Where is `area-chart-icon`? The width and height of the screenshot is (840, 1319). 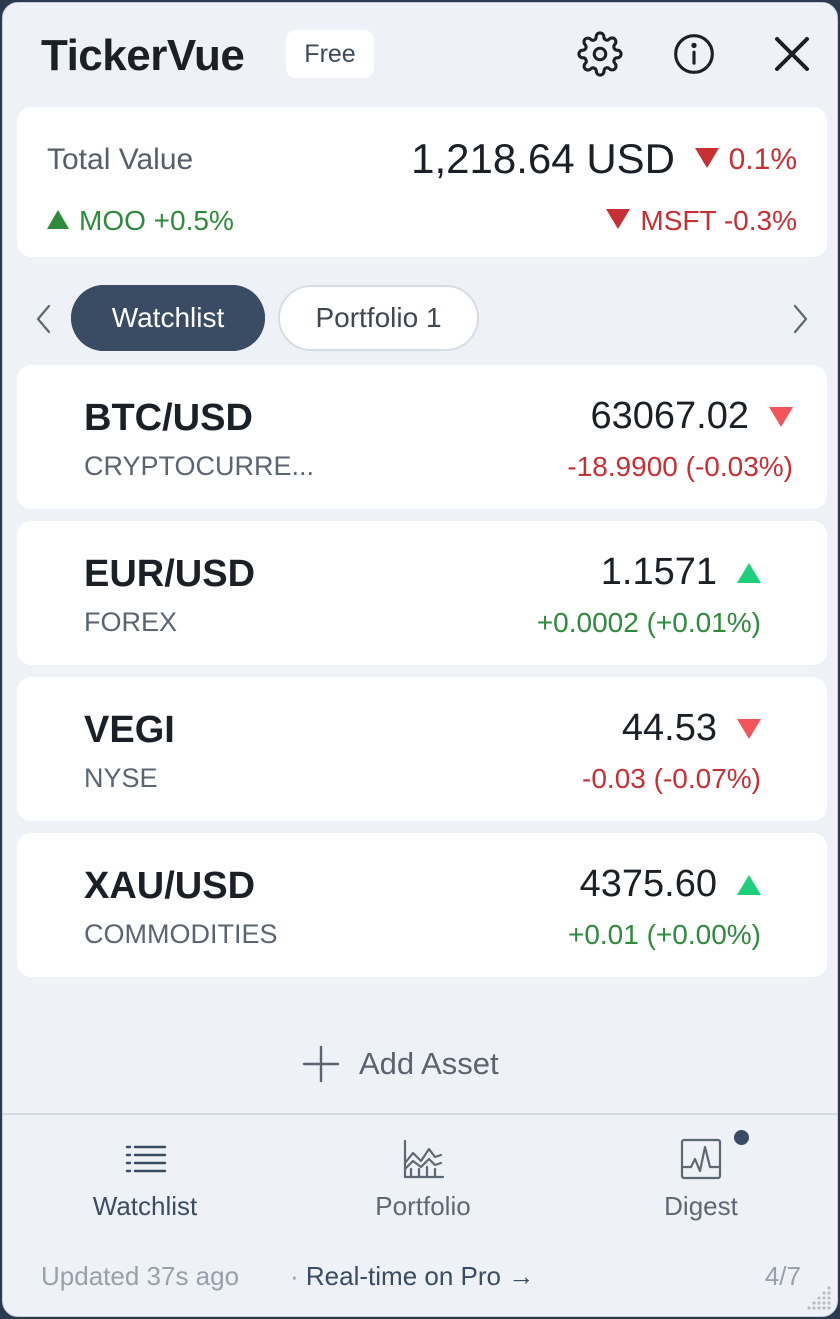
area-chart-icon is located at coordinates (424, 1159).